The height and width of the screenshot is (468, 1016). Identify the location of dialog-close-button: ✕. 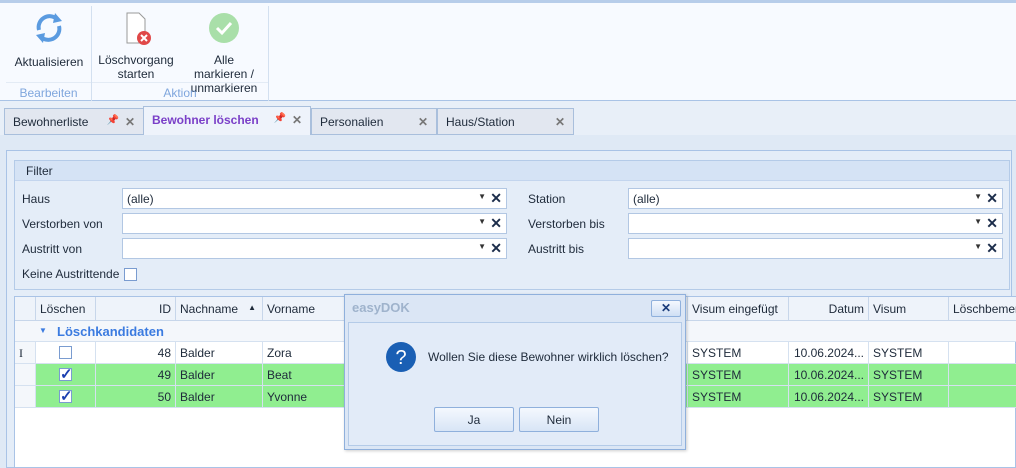
(666, 308).